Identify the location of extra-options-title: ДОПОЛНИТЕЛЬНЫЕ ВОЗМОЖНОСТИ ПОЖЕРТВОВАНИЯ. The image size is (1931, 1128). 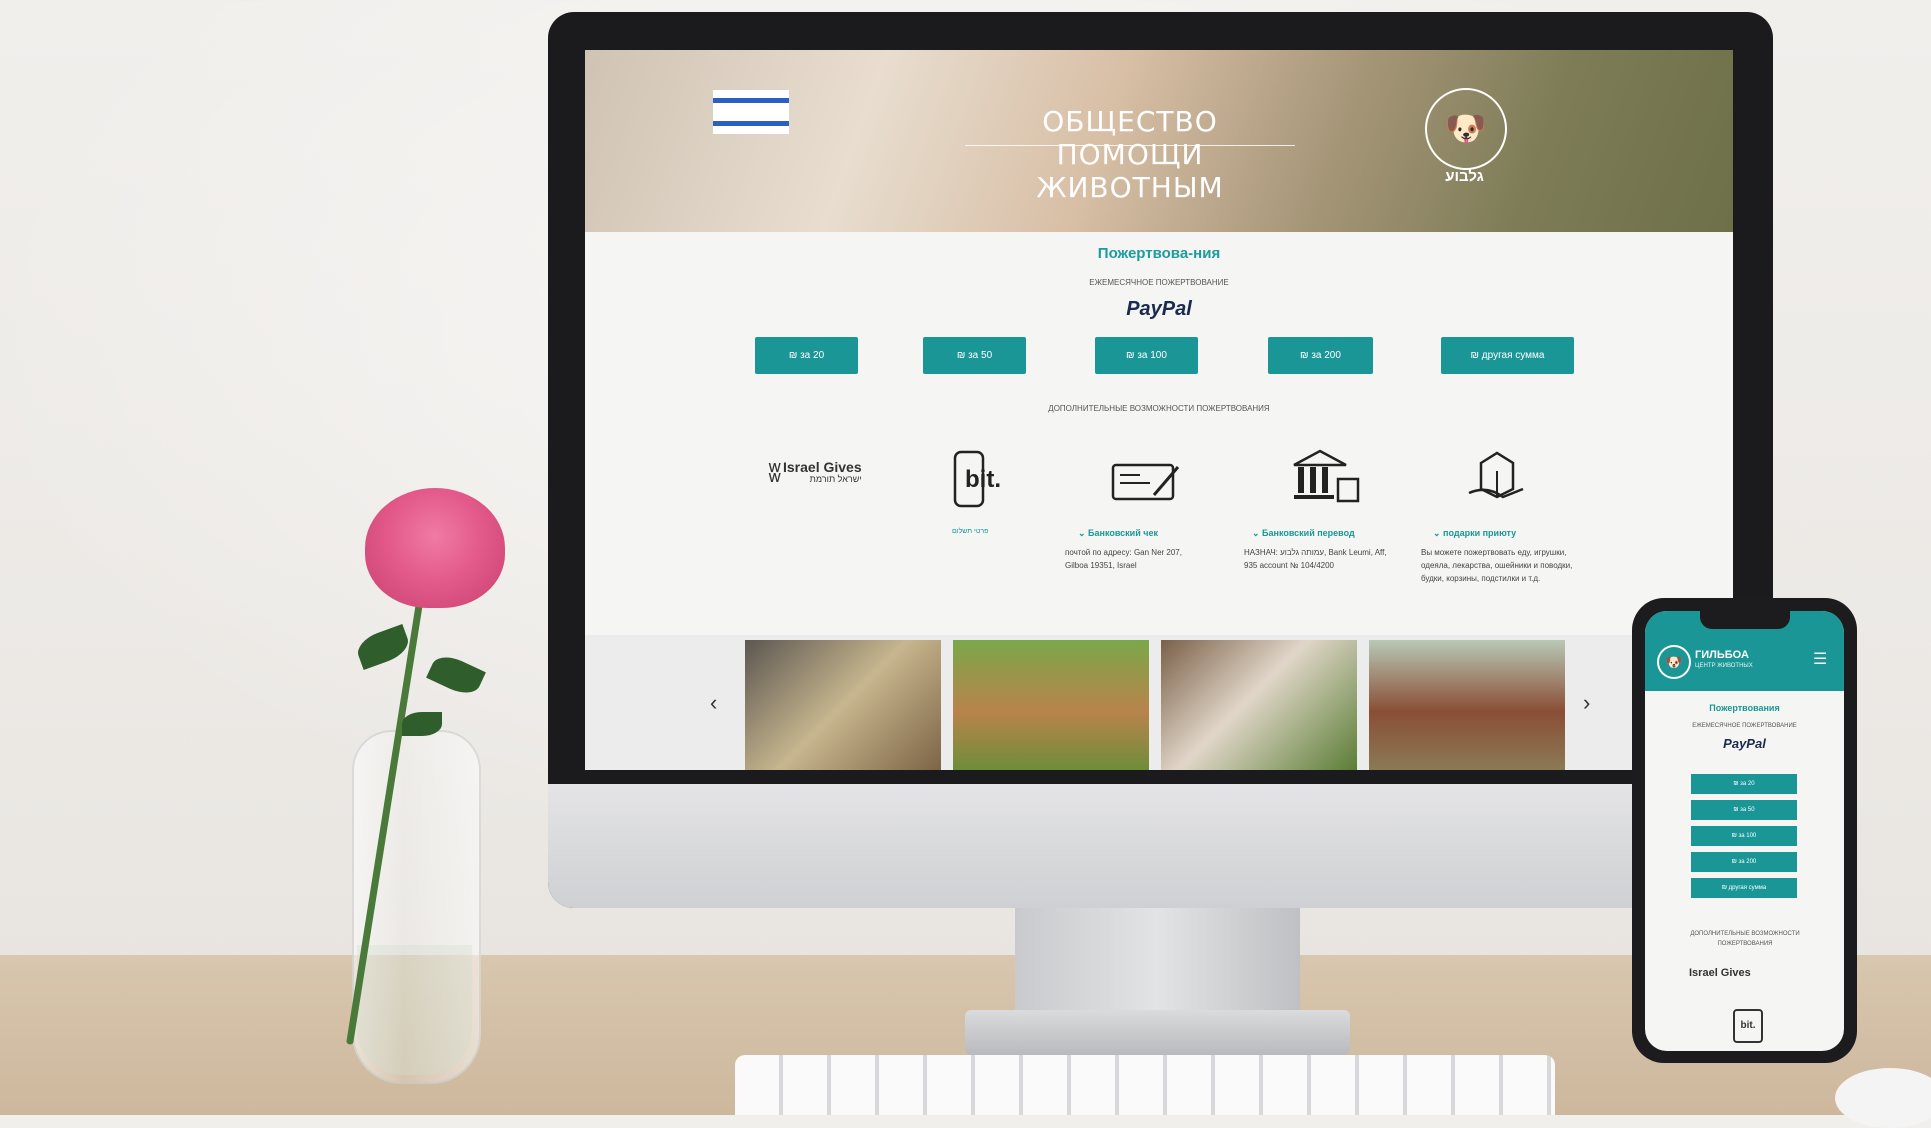
(1159, 408).